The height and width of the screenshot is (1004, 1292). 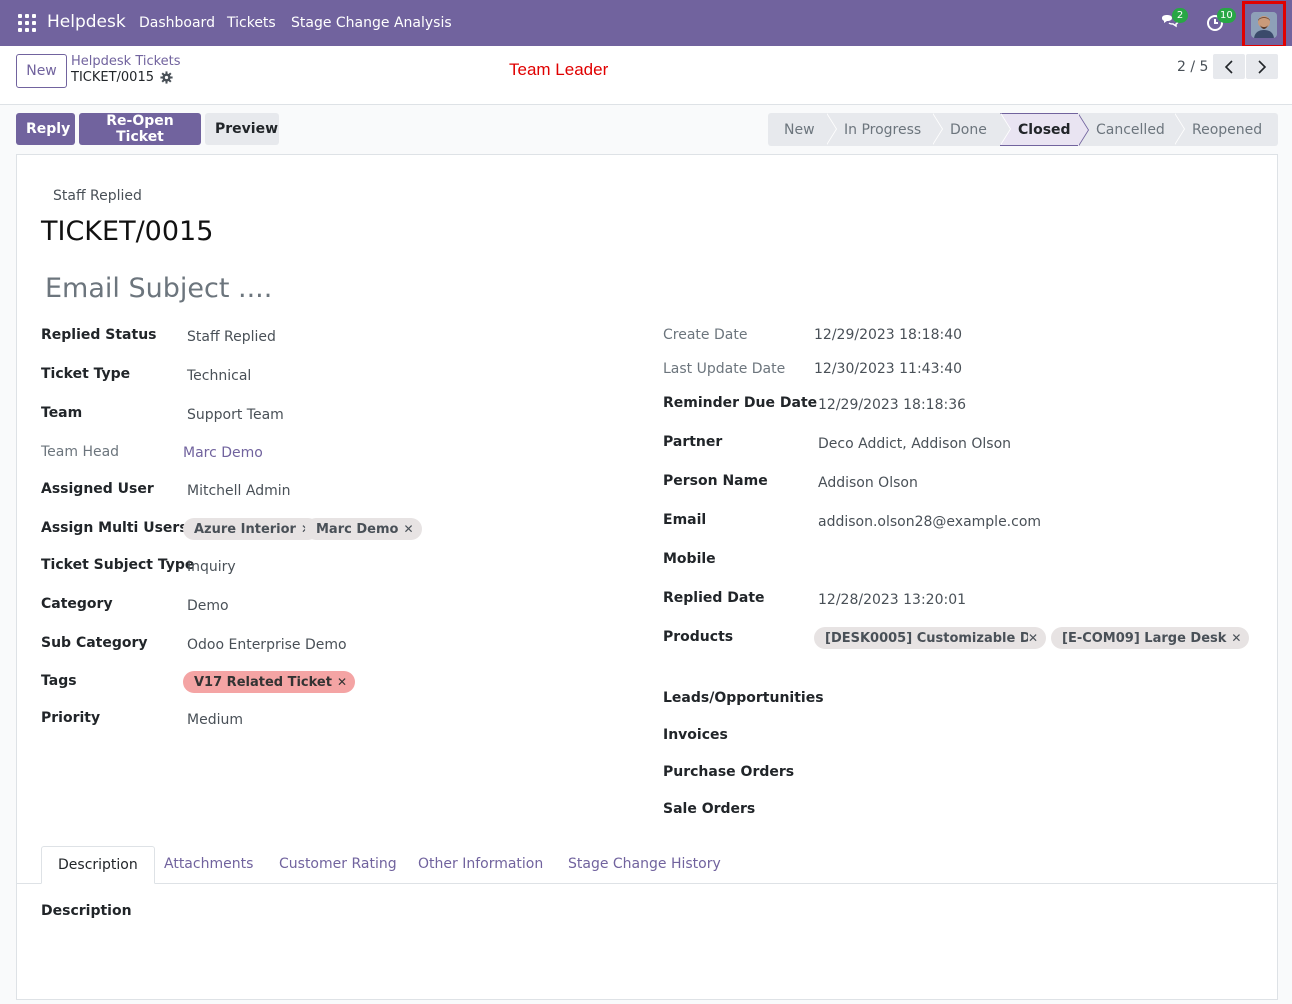 What do you see at coordinates (929, 522) in the screenshot?
I see `email-value: addison.olson28@example.com` at bounding box center [929, 522].